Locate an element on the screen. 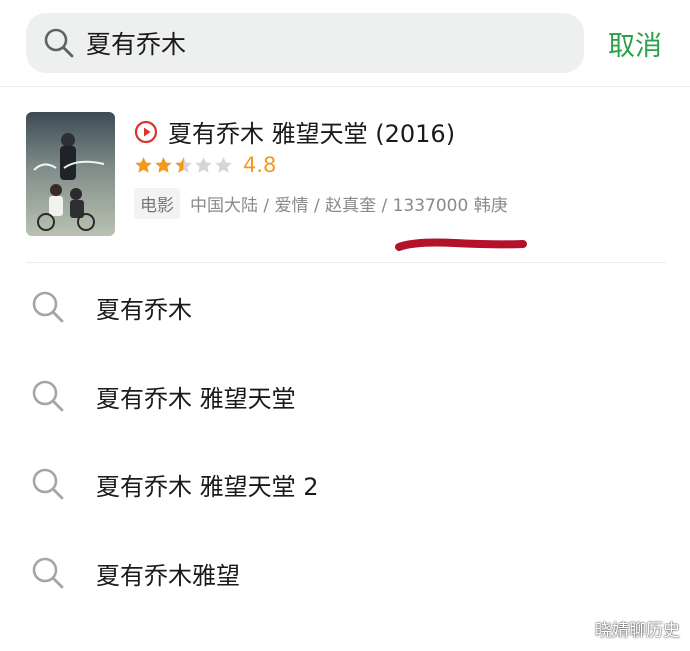  movie-title: 夏有乔木 雅望天堂 (2016) is located at coordinates (311, 131).